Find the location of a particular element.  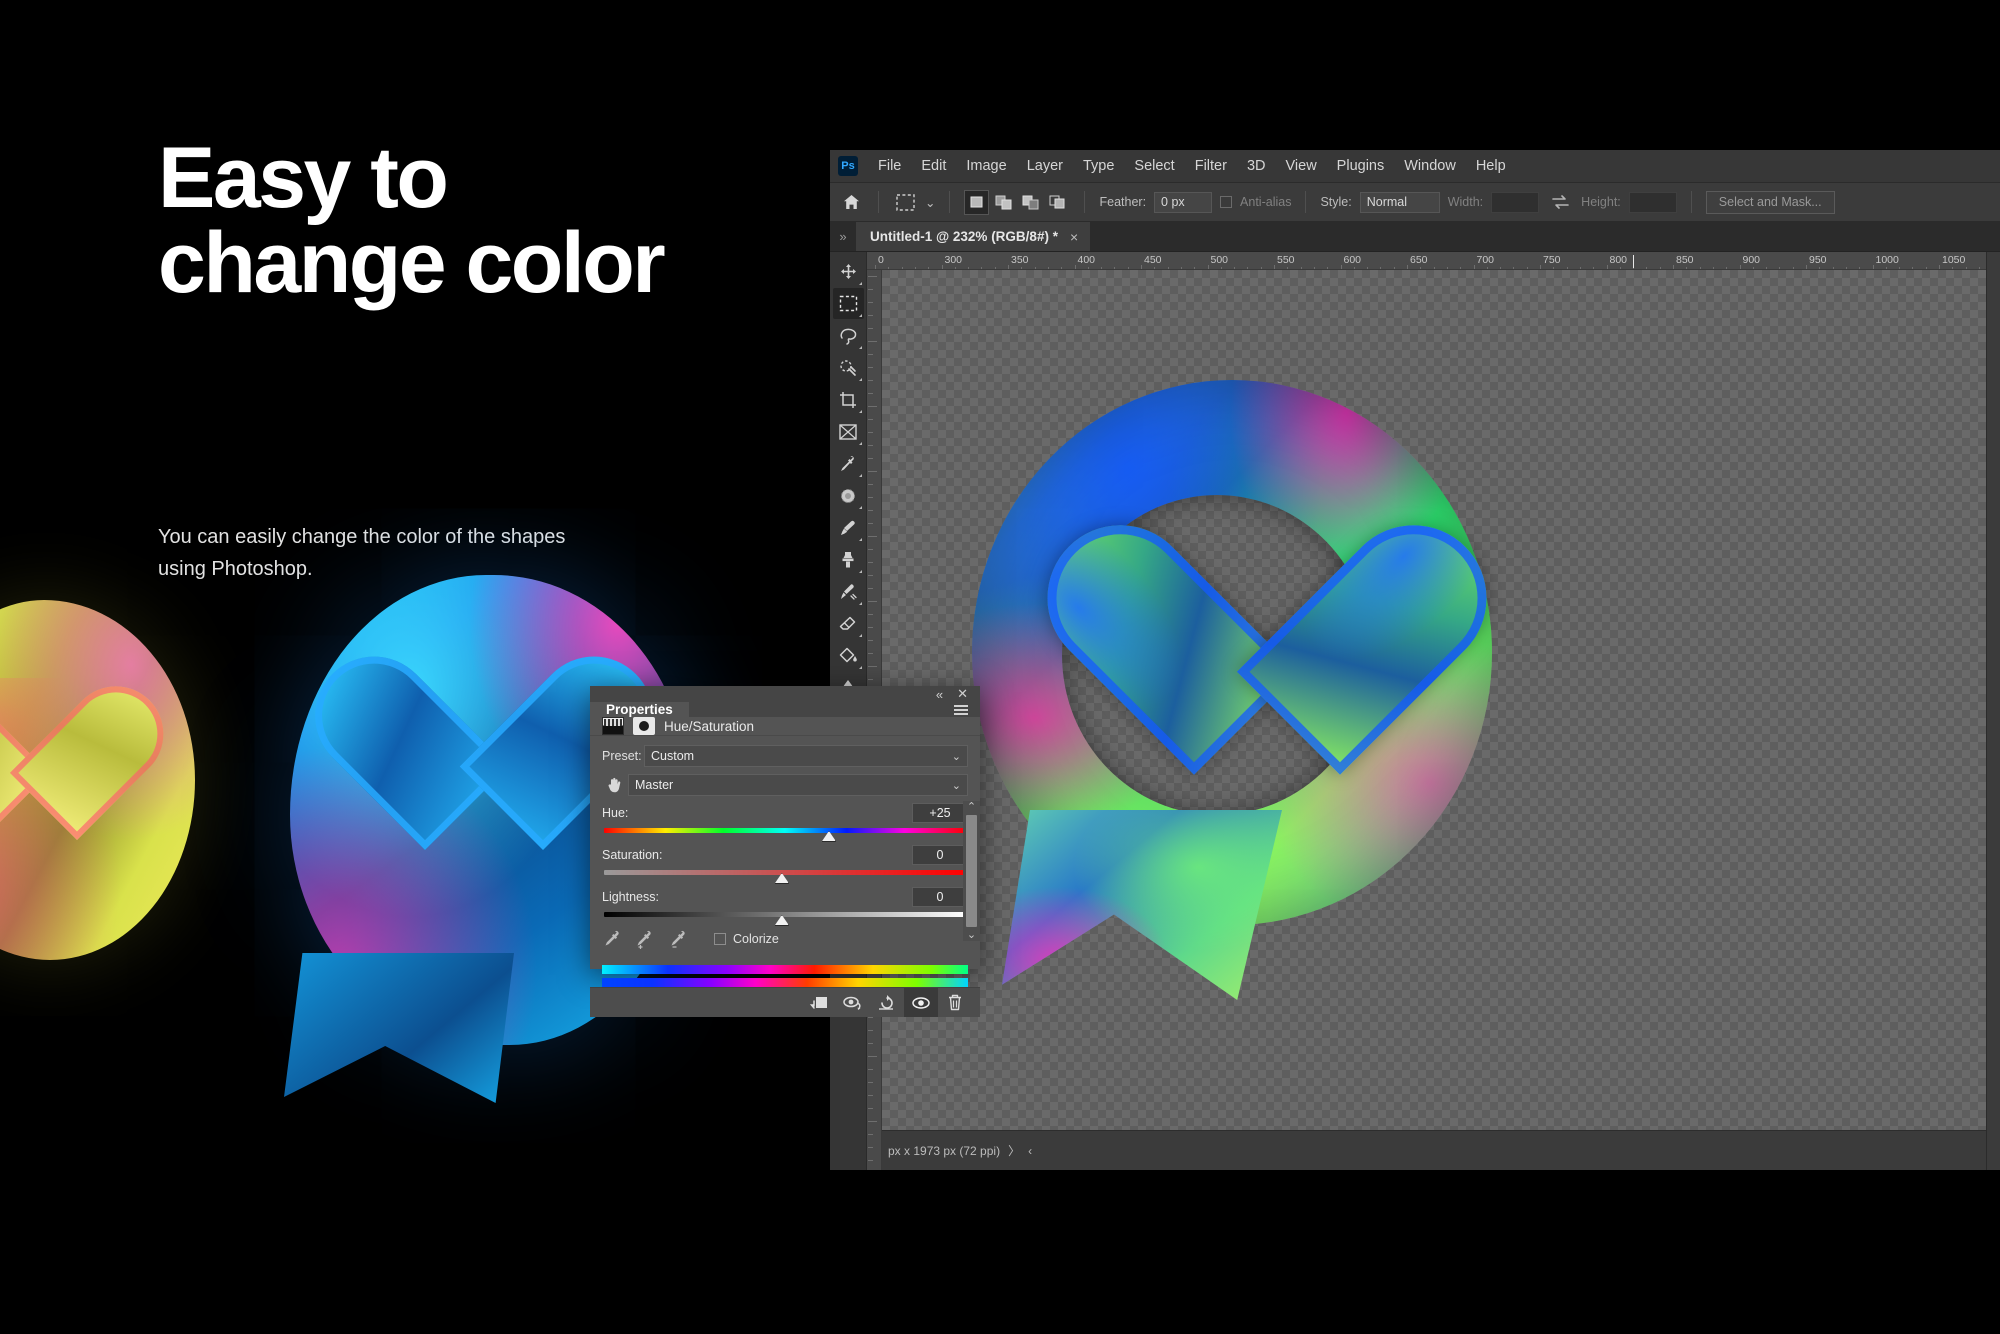

tool-preset-caret: ⌄ is located at coordinates (930, 202).